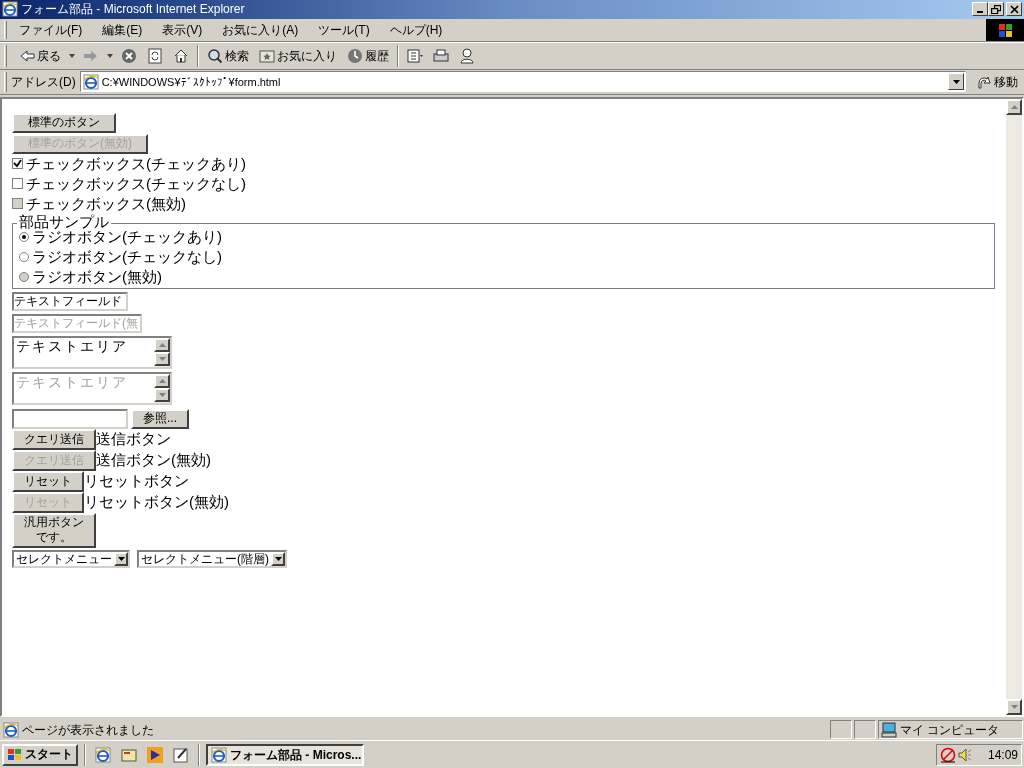  What do you see at coordinates (415, 55) in the screenshot?
I see `mail-icon` at bounding box center [415, 55].